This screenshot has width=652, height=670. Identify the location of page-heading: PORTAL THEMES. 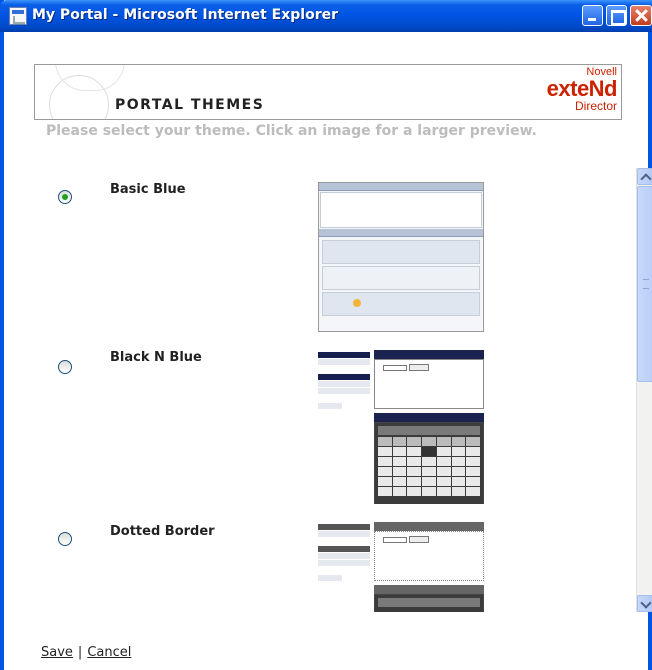
(190, 105).